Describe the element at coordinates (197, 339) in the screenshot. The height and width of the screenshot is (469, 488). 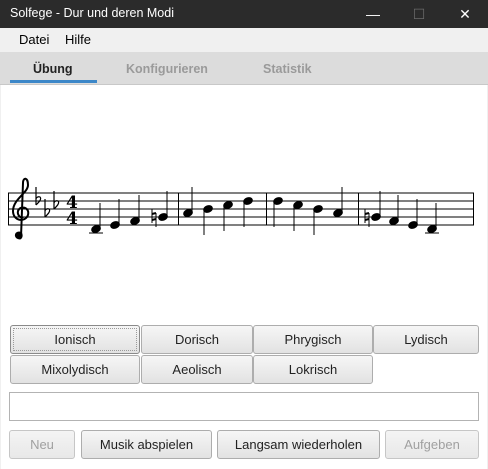
I see `mode-dorian-button: Dorisch` at that location.